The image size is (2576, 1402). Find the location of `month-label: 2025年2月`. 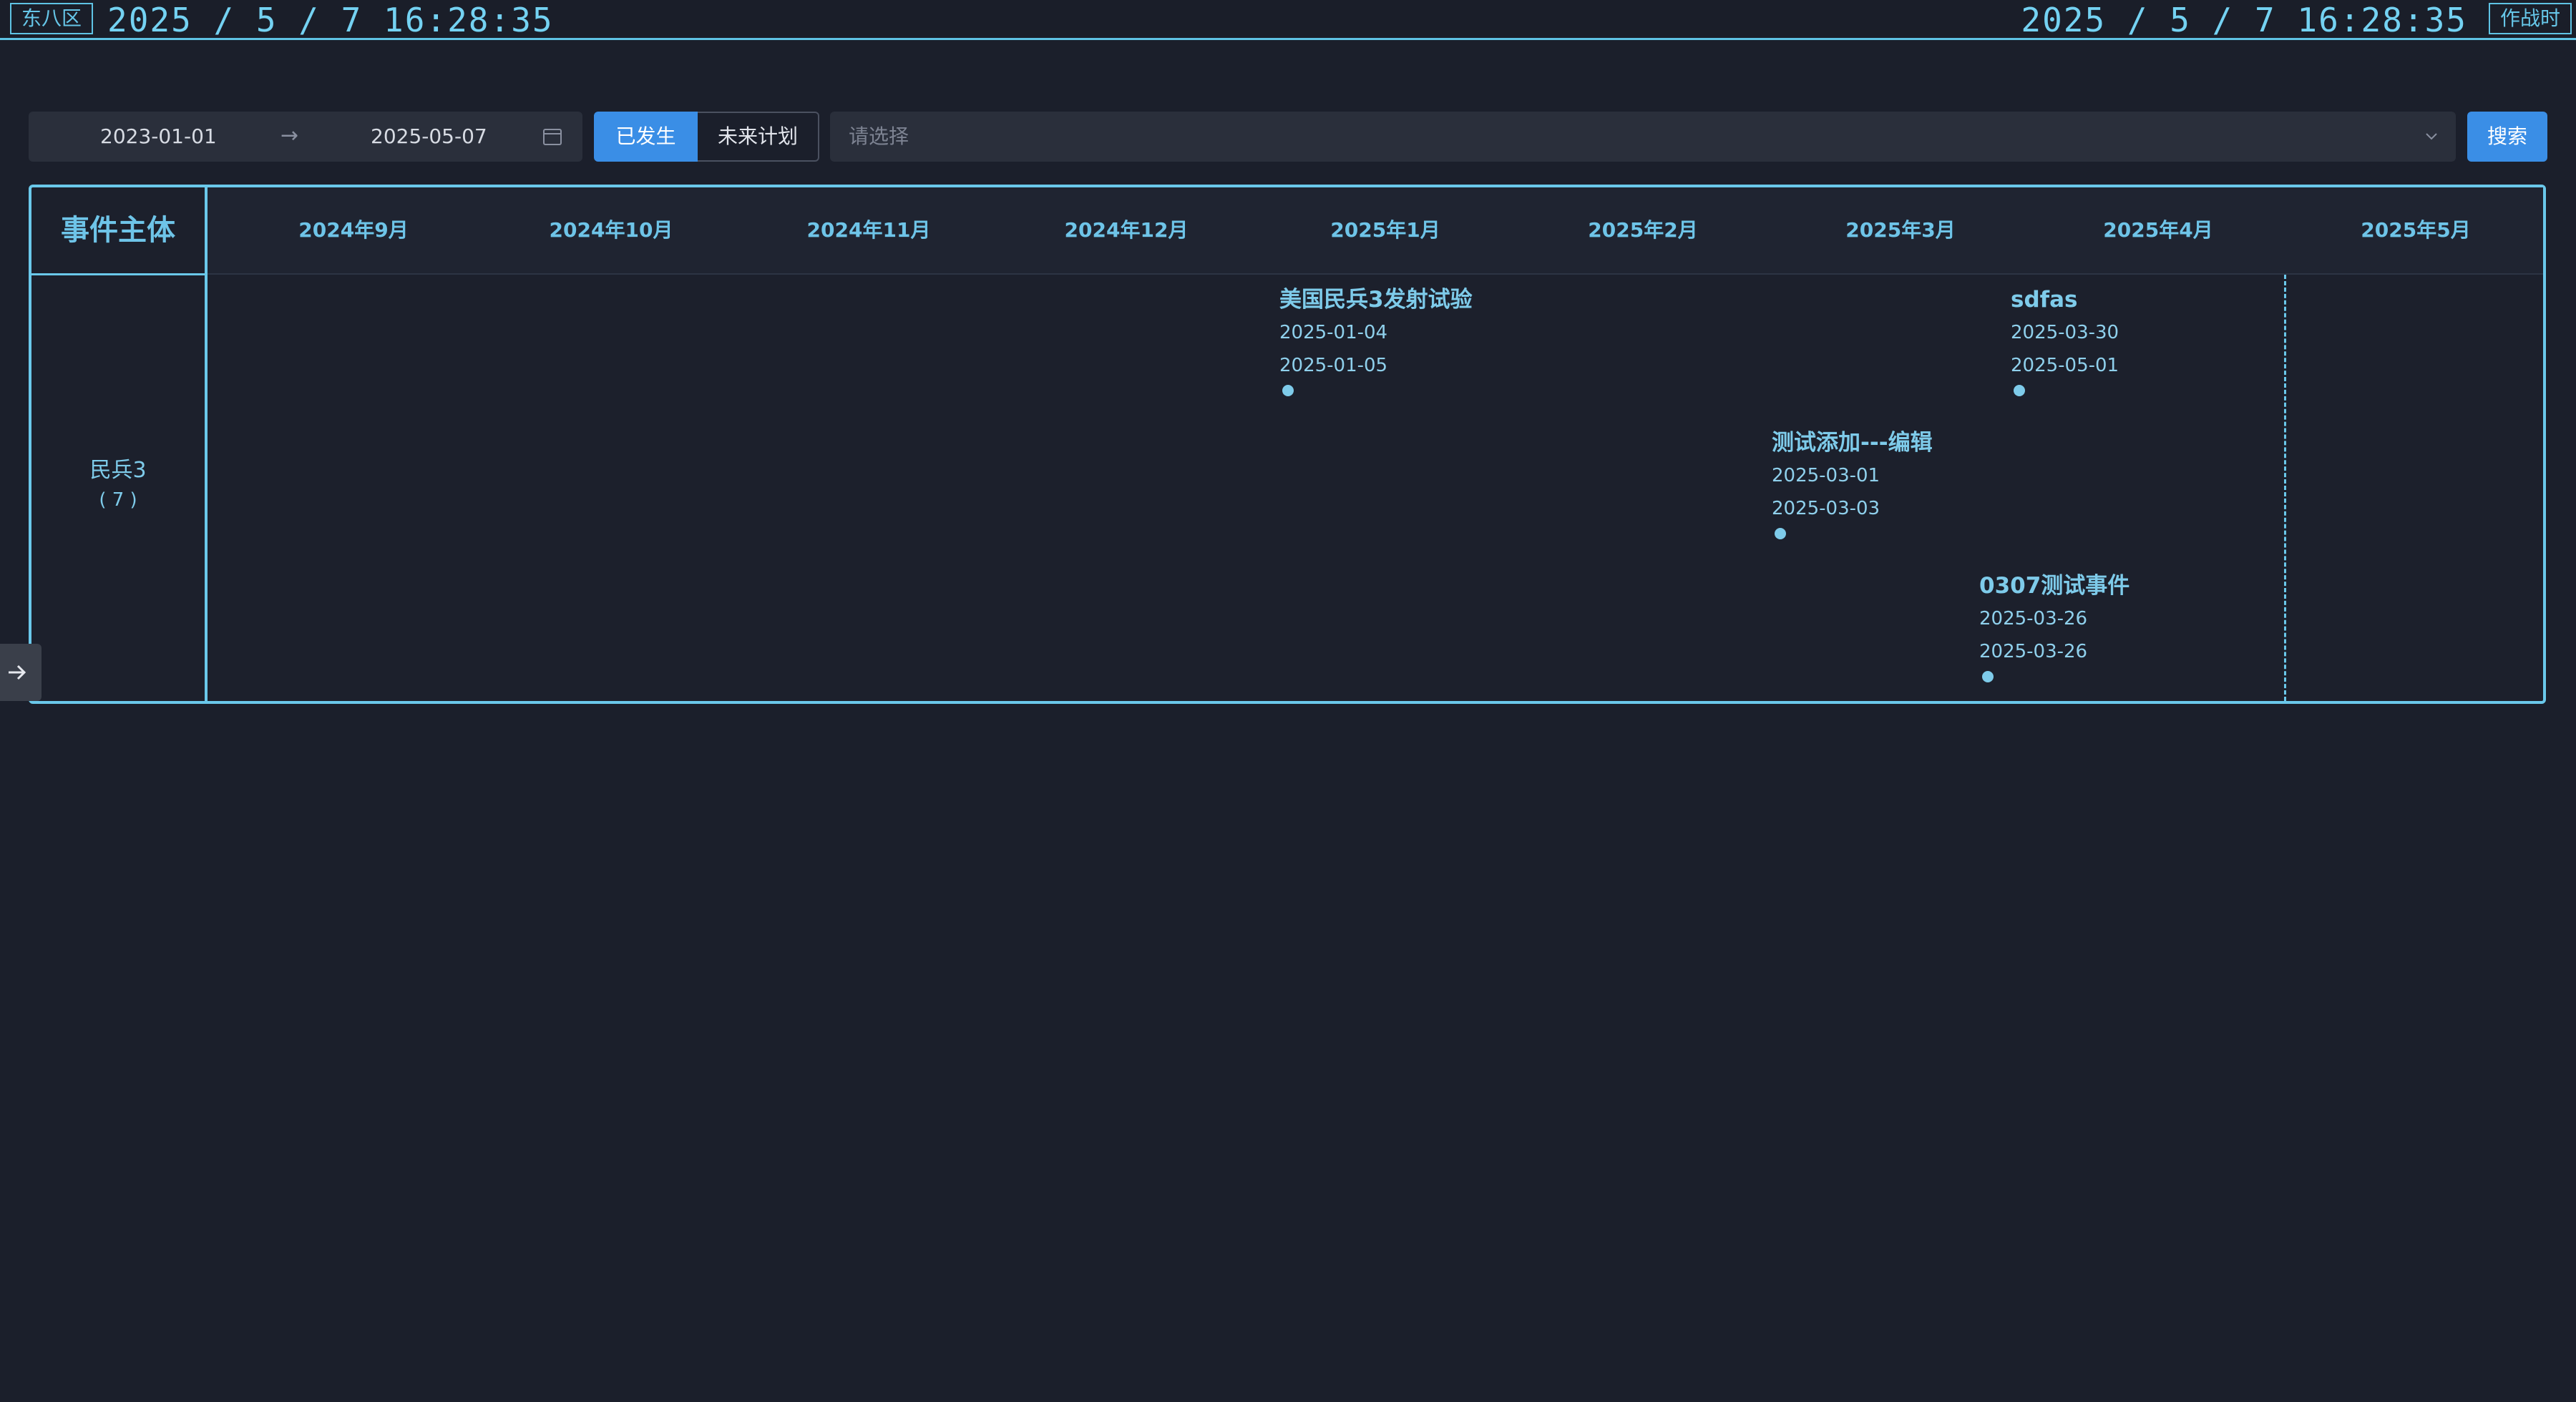

month-label: 2025年2月 is located at coordinates (1643, 230).